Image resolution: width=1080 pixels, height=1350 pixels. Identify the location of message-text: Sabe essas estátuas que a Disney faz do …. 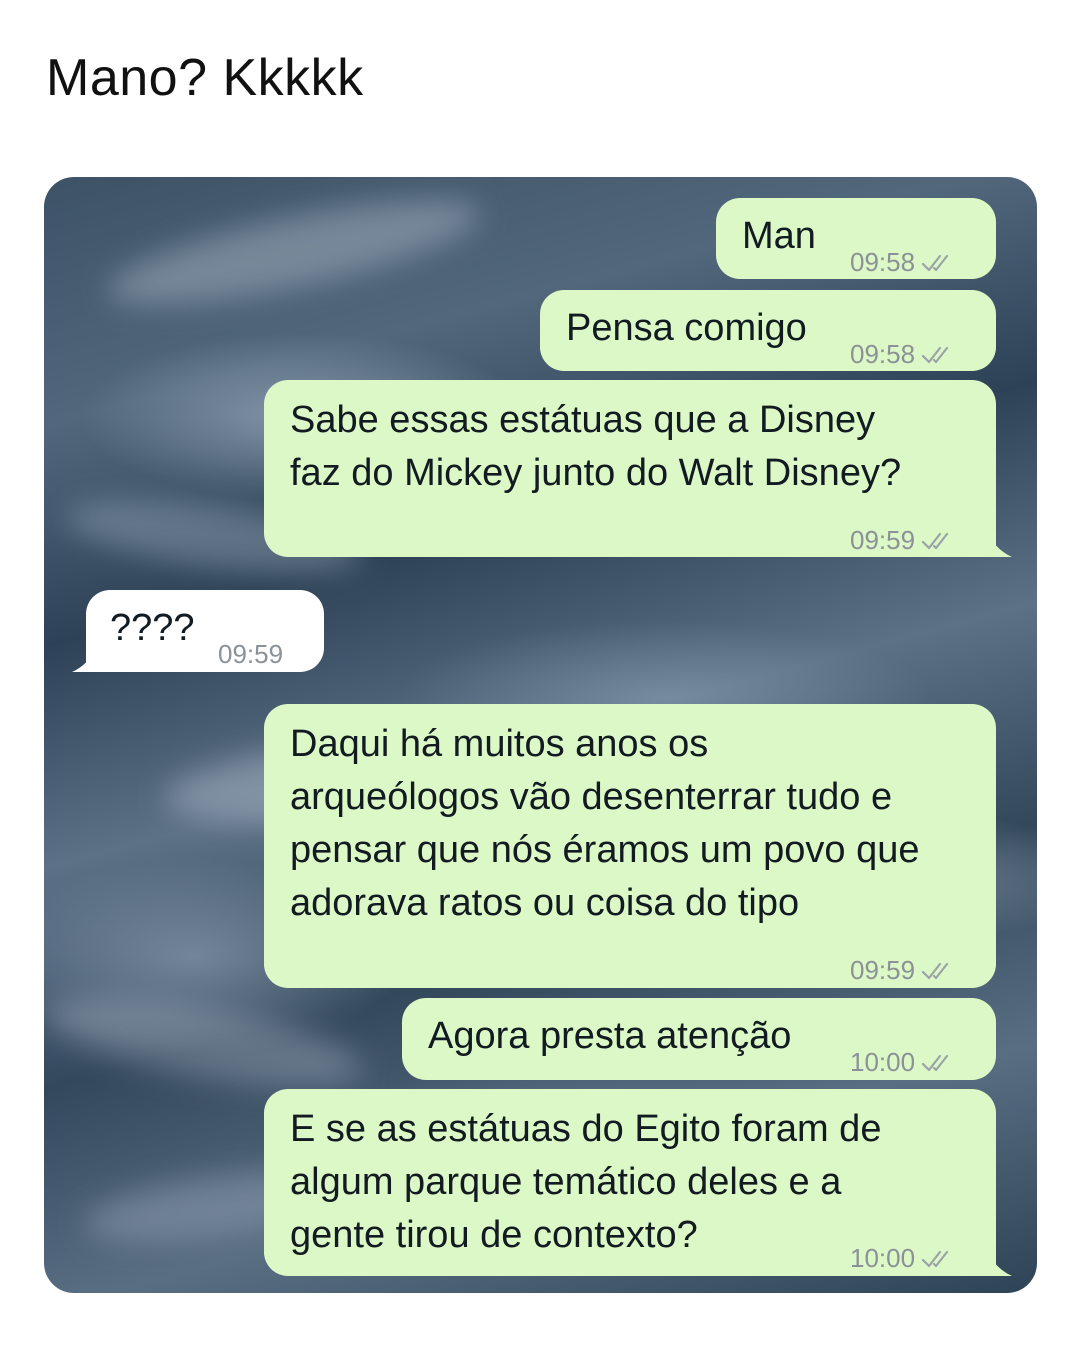
(596, 446).